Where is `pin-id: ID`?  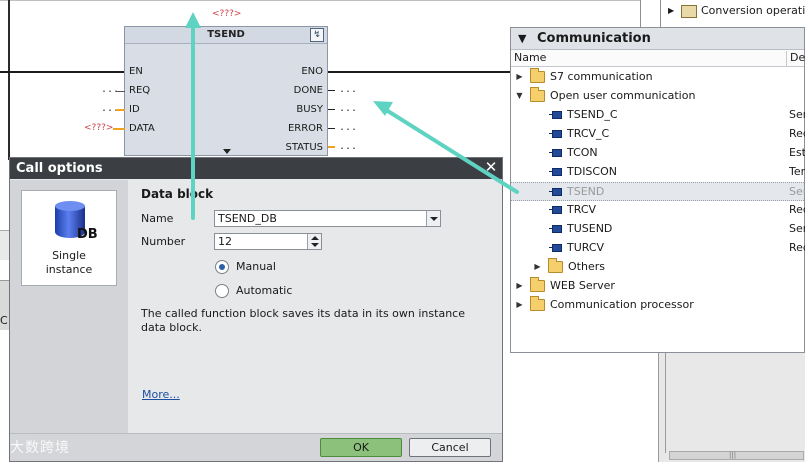 pin-id: ID is located at coordinates (134, 109).